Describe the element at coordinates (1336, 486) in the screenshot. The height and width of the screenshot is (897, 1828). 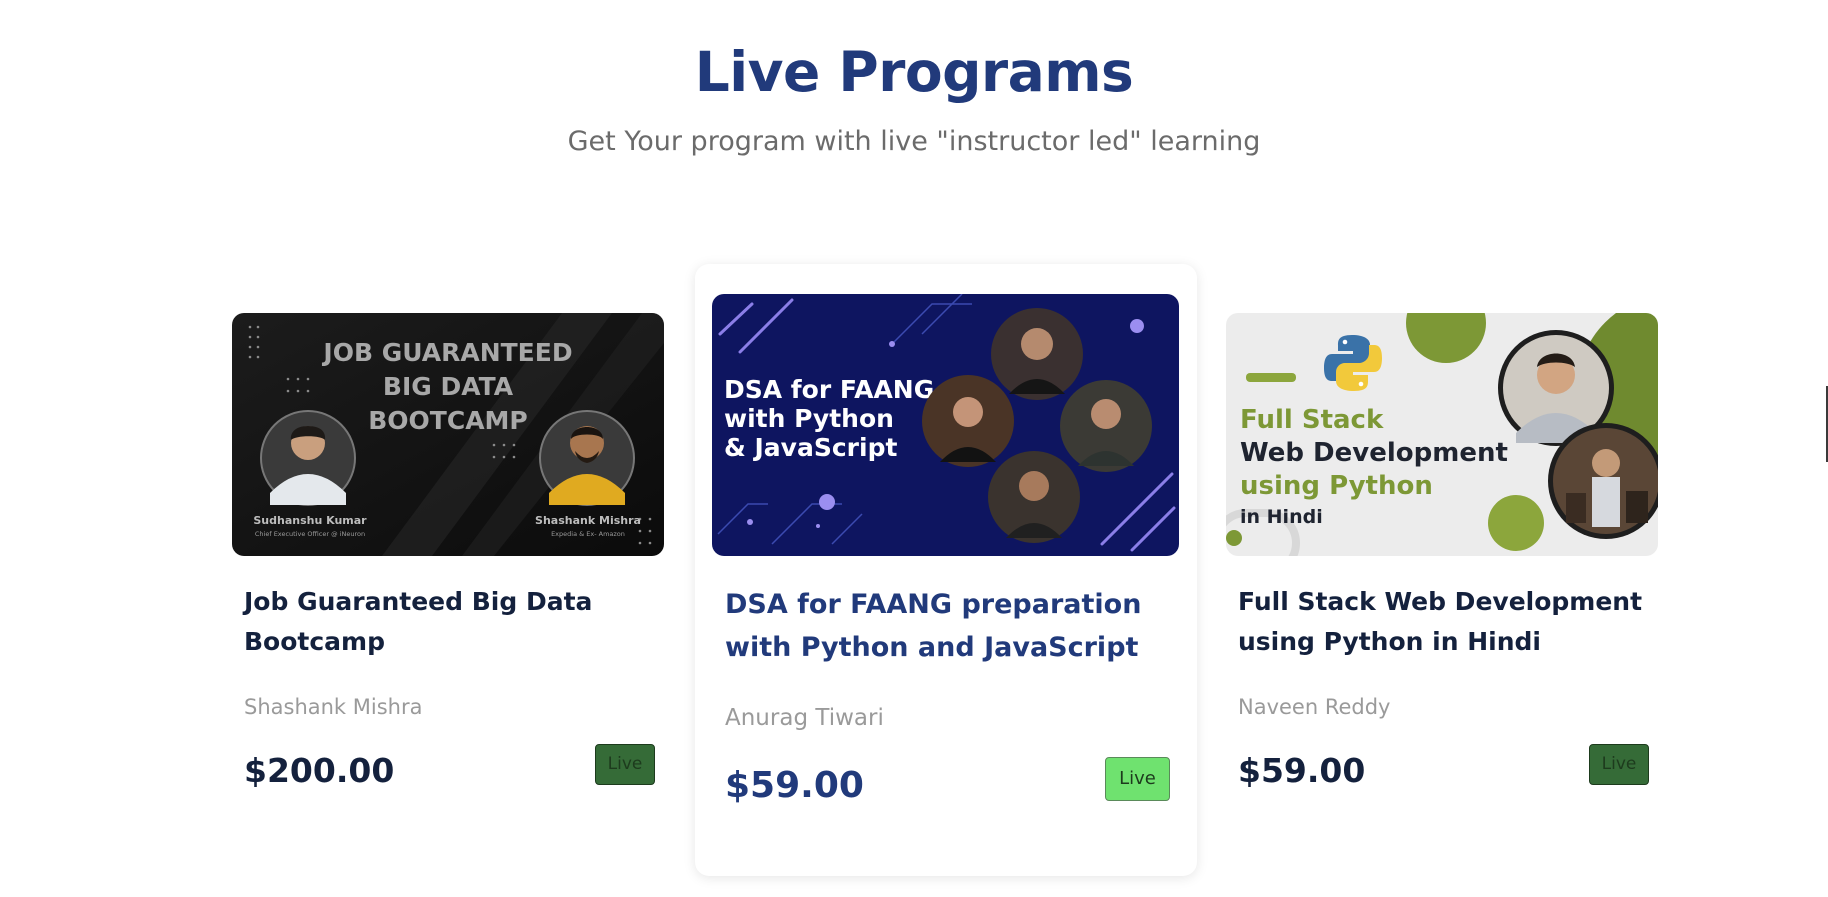
I see `thumb-line-3: using Python` at that location.